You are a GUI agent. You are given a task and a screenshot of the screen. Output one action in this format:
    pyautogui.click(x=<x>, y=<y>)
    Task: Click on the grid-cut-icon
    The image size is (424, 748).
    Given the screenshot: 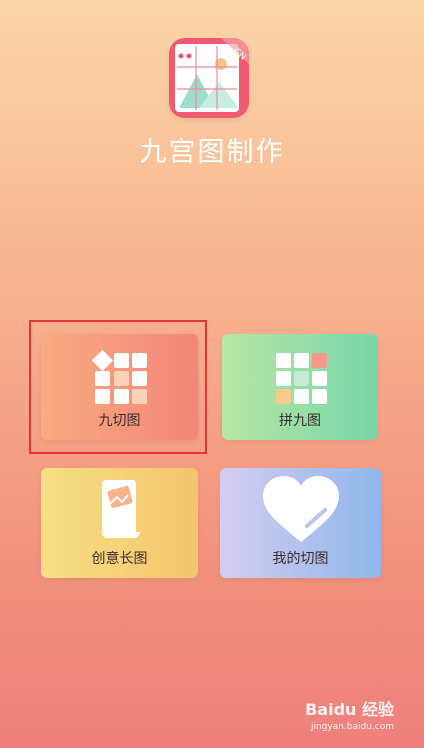 What is the action you would take?
    pyautogui.click(x=119, y=376)
    